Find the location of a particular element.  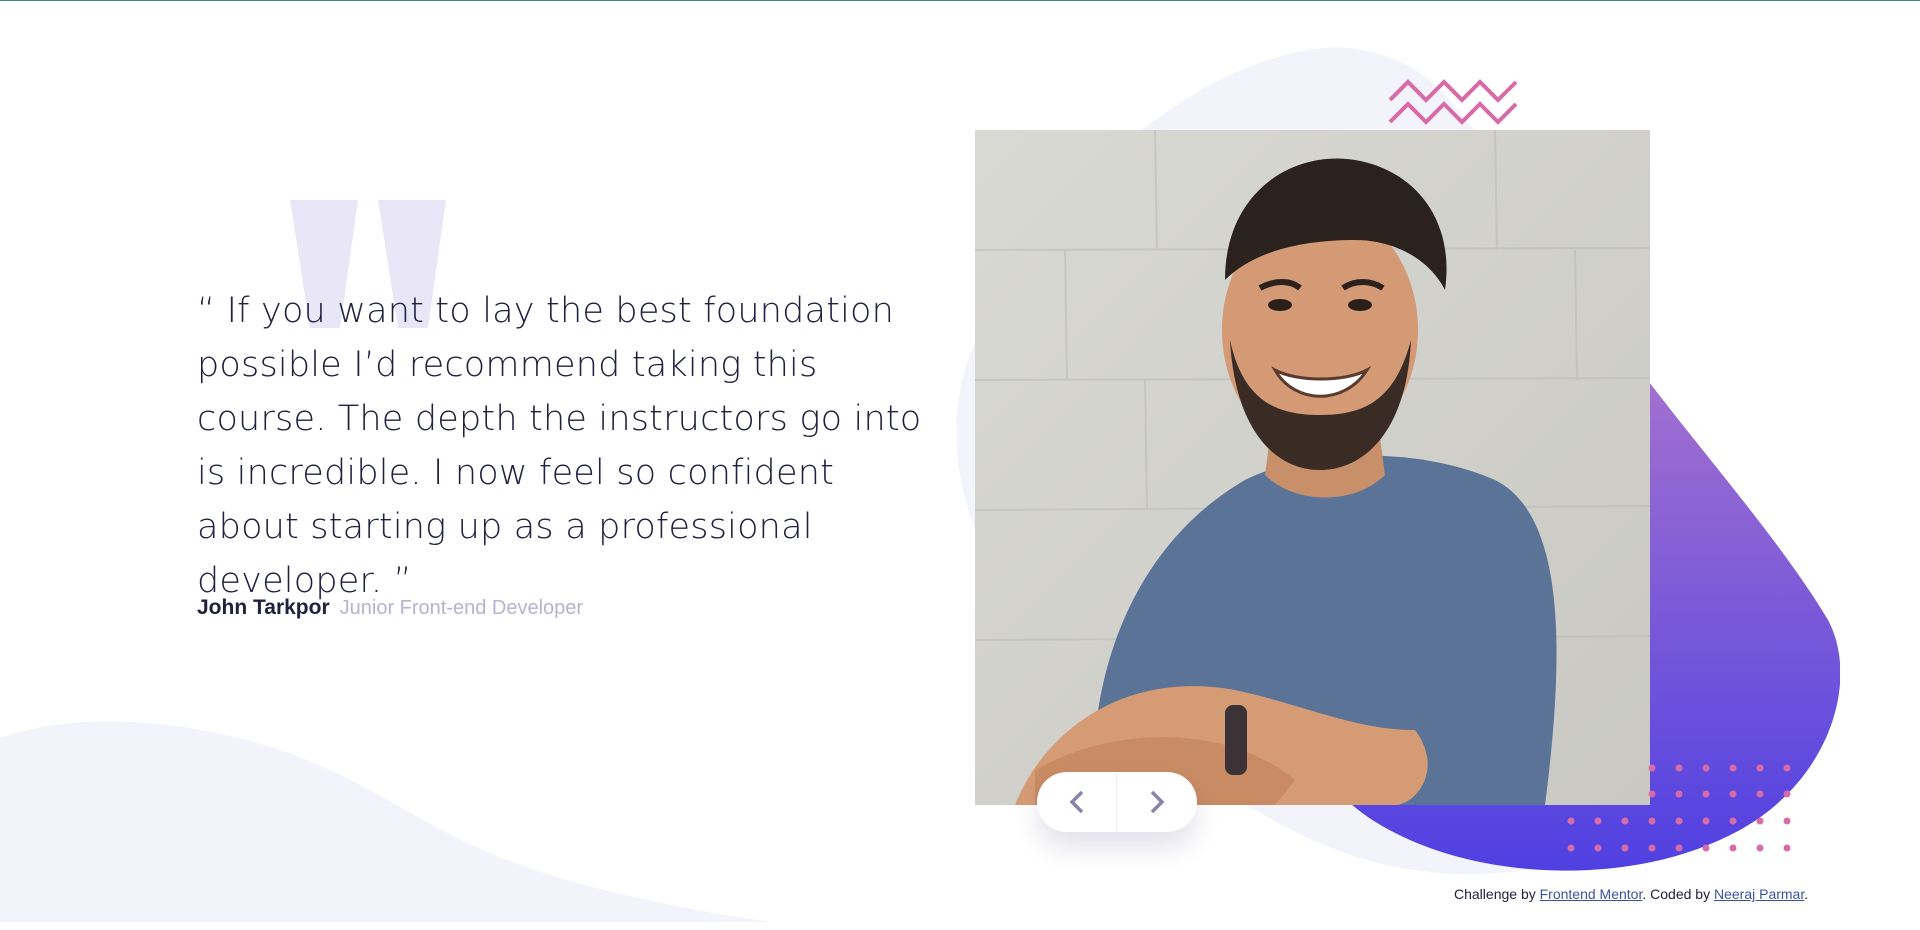

next-button is located at coordinates (1157, 802).